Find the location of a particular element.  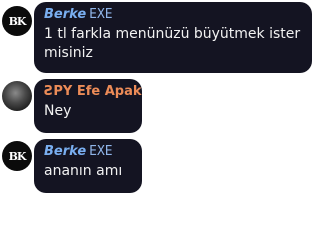

sender-name: ƧPY Efe Apak is located at coordinates (93, 92).